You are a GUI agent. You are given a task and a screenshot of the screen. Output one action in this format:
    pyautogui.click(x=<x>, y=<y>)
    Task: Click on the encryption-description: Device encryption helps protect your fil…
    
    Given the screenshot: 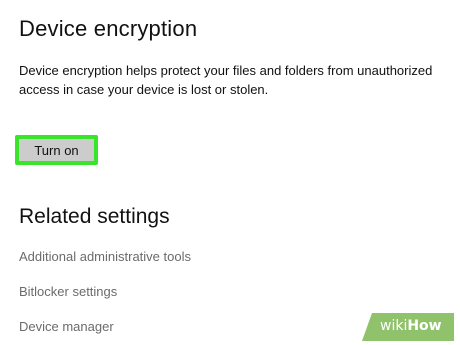 What is the action you would take?
    pyautogui.click(x=226, y=80)
    